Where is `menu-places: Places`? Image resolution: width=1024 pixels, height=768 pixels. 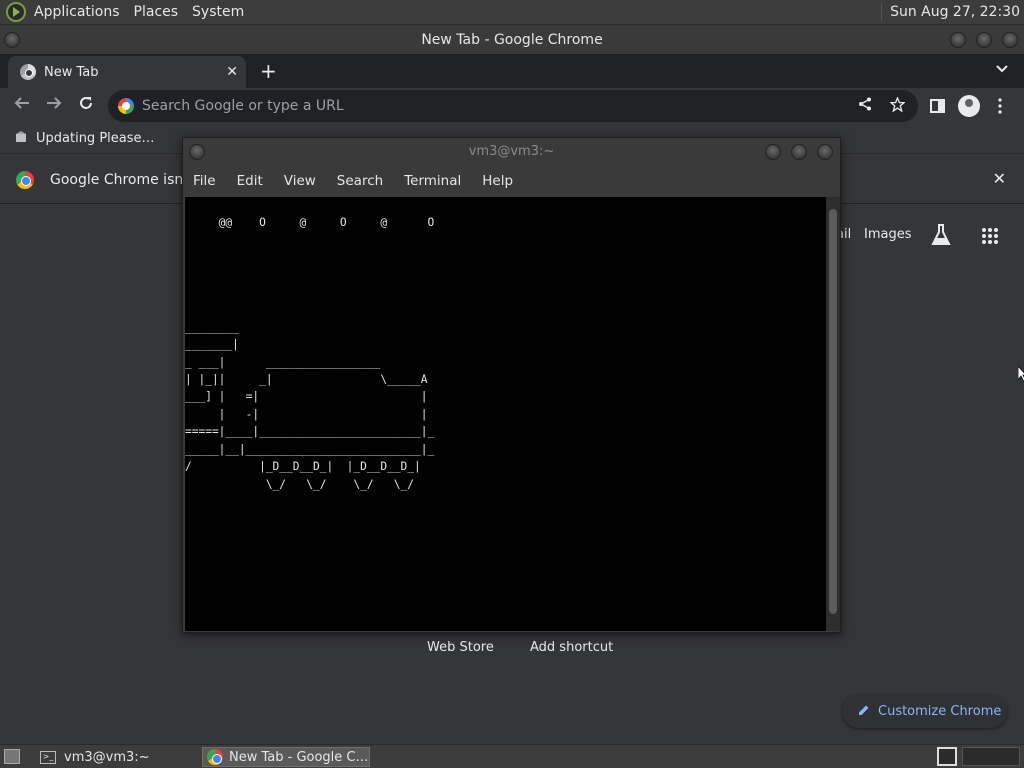
menu-places: Places is located at coordinates (156, 12).